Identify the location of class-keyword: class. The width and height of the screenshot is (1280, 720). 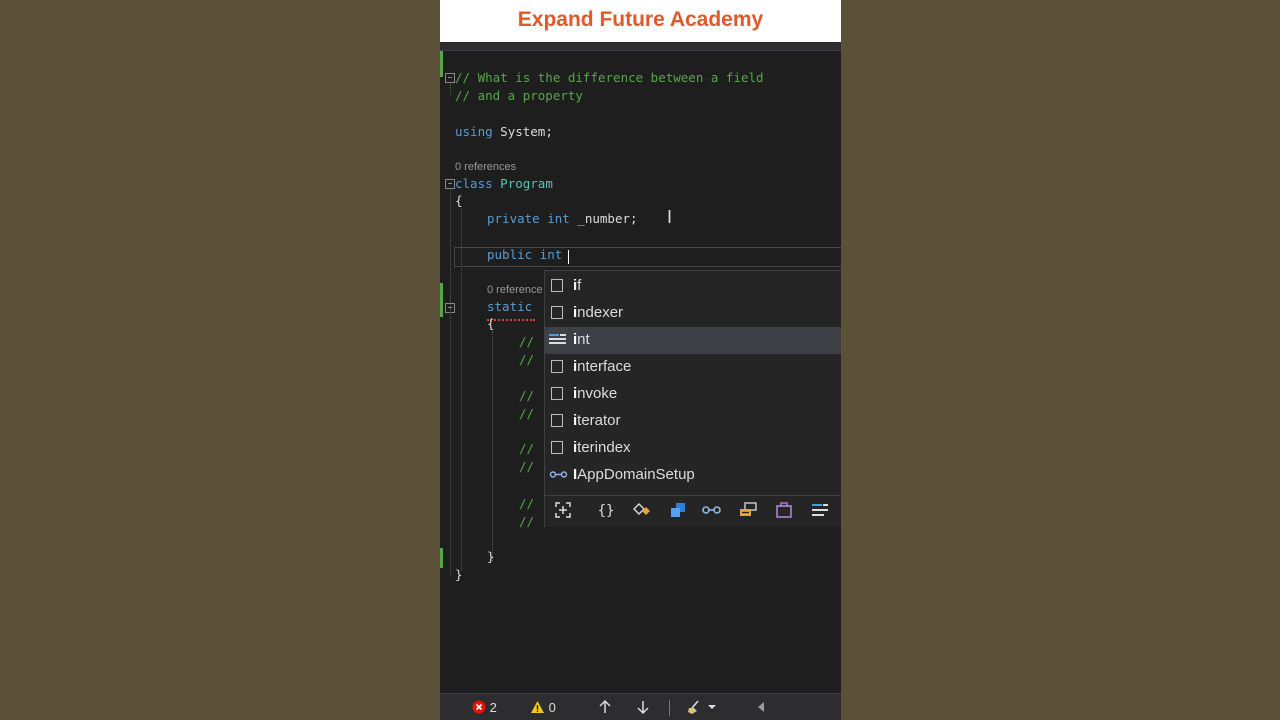
(474, 183).